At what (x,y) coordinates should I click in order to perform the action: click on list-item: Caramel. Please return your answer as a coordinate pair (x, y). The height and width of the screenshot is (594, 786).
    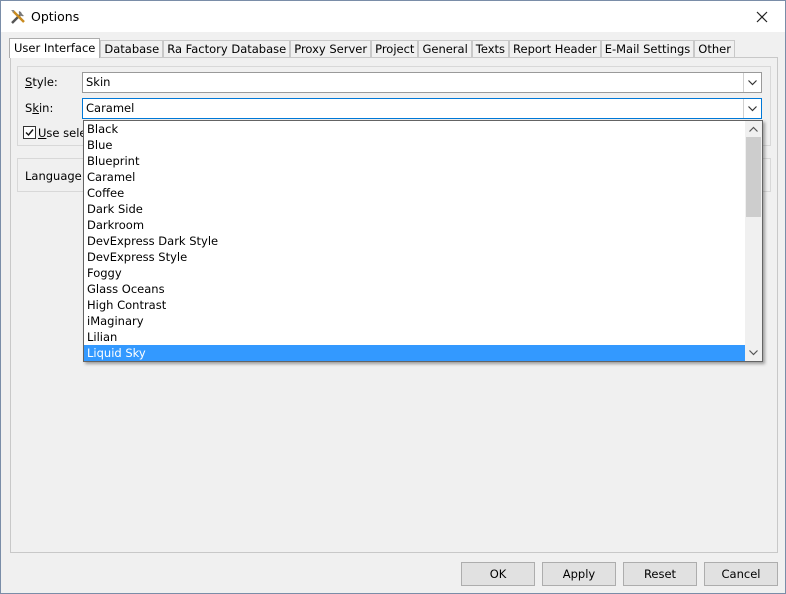
    Looking at the image, I should click on (414, 177).